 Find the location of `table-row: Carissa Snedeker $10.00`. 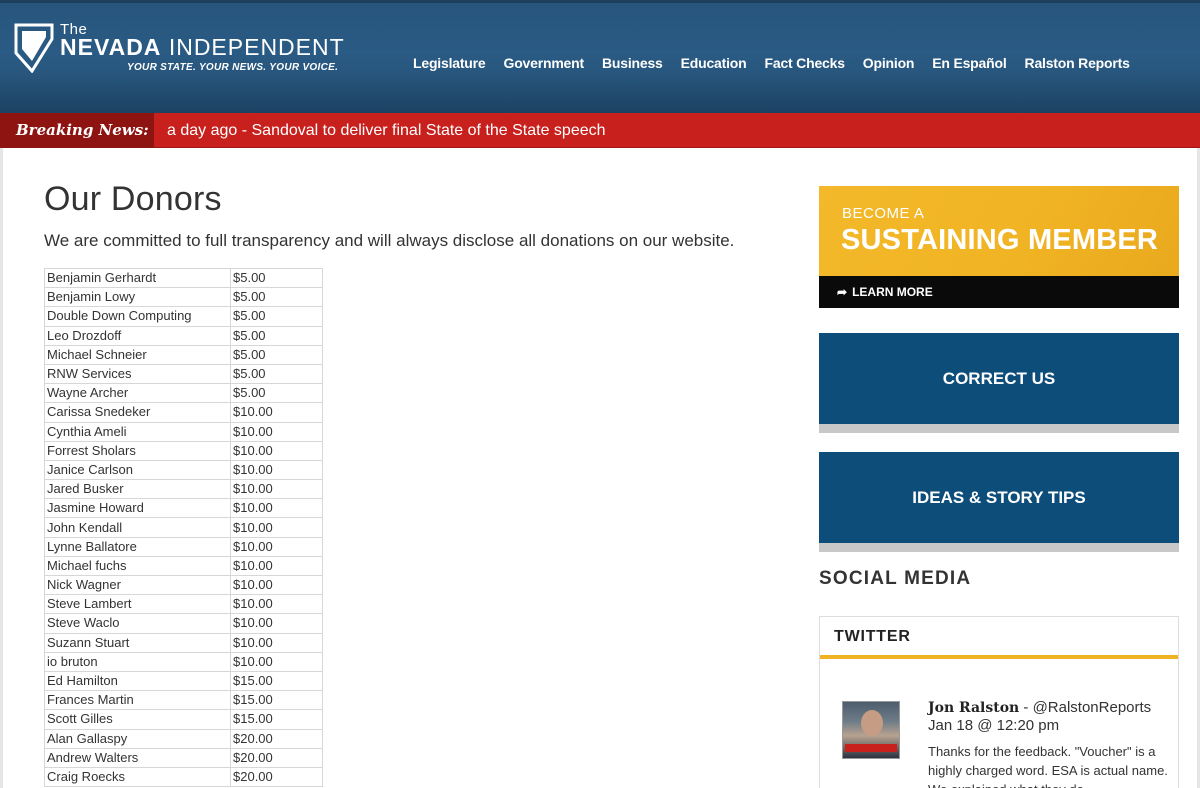

table-row: Carissa Snedeker $10.00 is located at coordinates (183, 412).